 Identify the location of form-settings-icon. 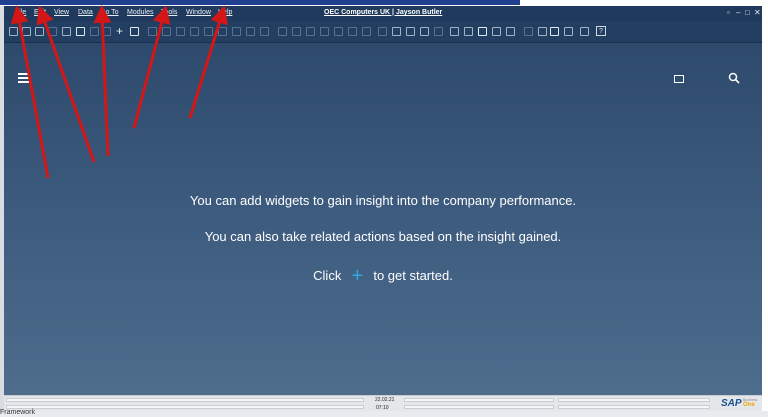
(382, 31).